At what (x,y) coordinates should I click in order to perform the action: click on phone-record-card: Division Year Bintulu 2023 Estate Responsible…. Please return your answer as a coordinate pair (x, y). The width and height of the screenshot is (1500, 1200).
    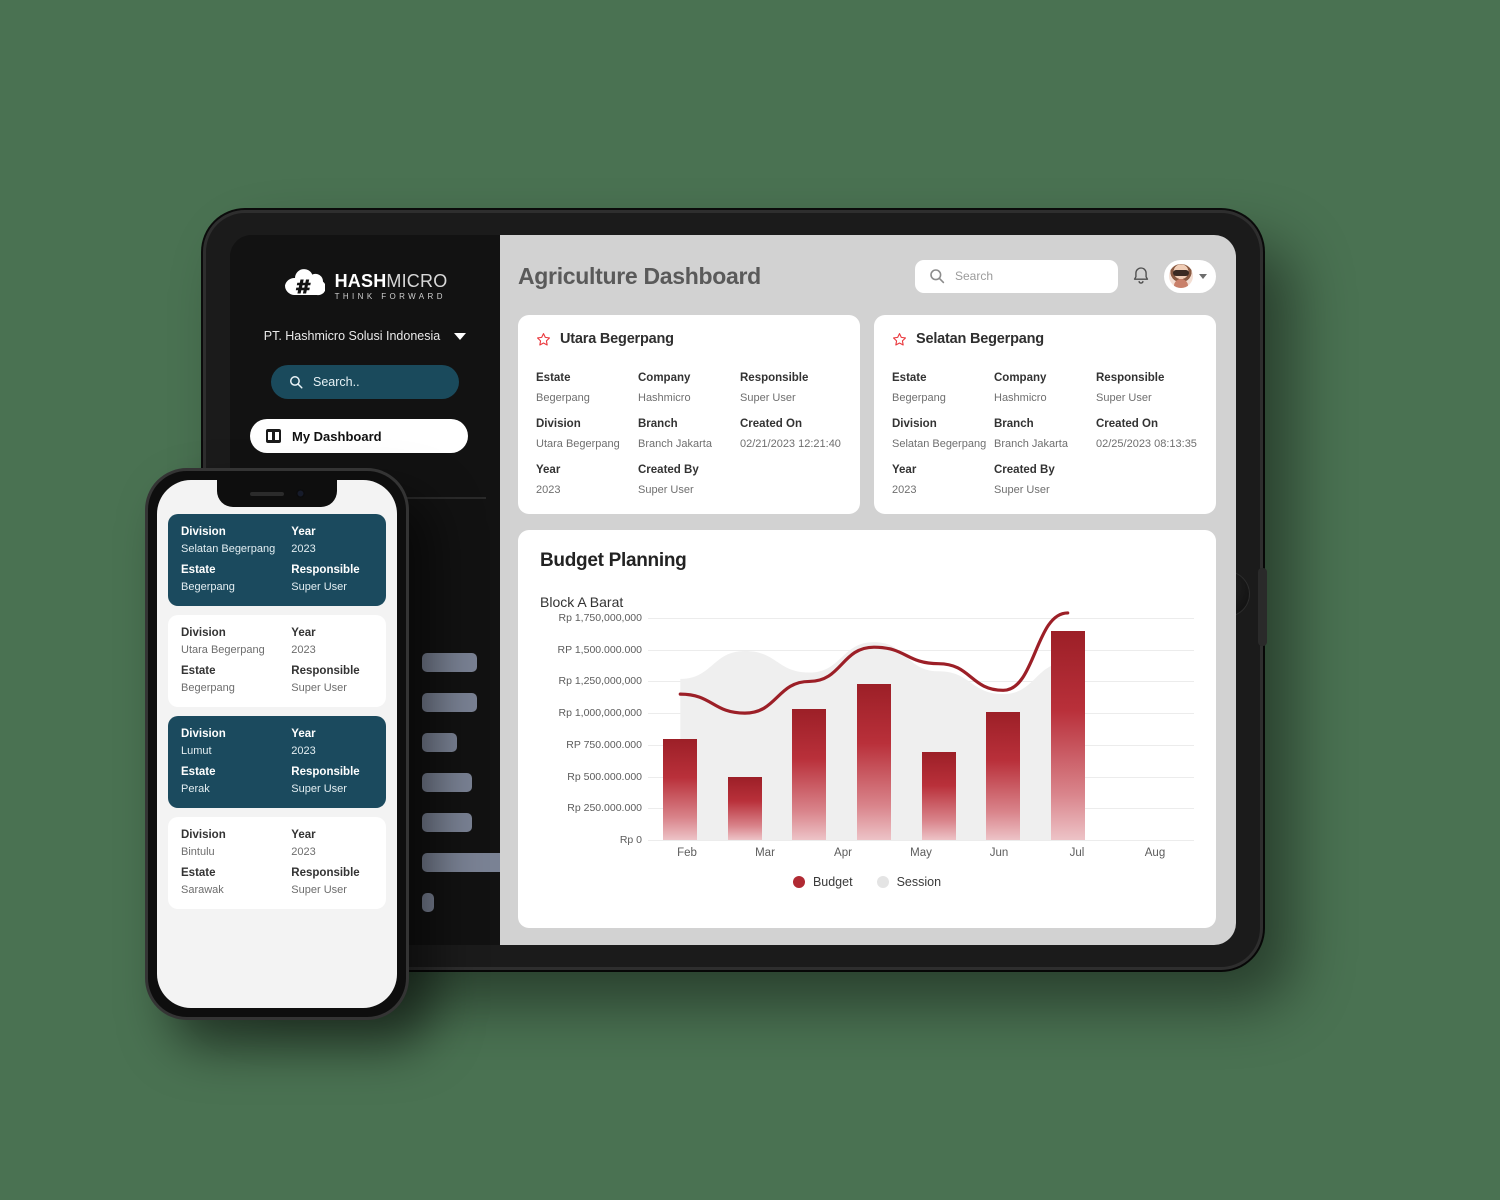
    Looking at the image, I should click on (277, 863).